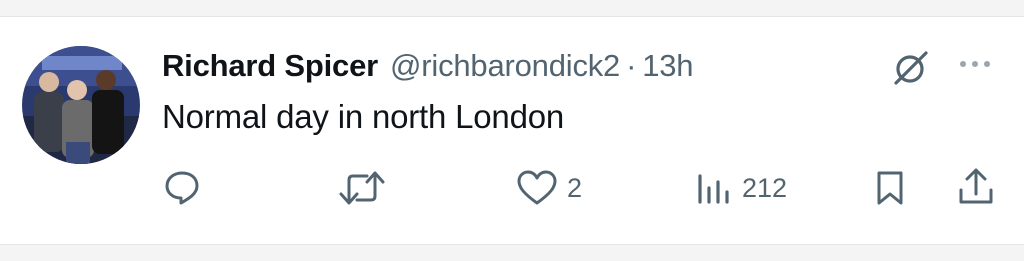 This screenshot has width=1024, height=261. Describe the element at coordinates (765, 187) in the screenshot. I see `view-count: 212` at that location.